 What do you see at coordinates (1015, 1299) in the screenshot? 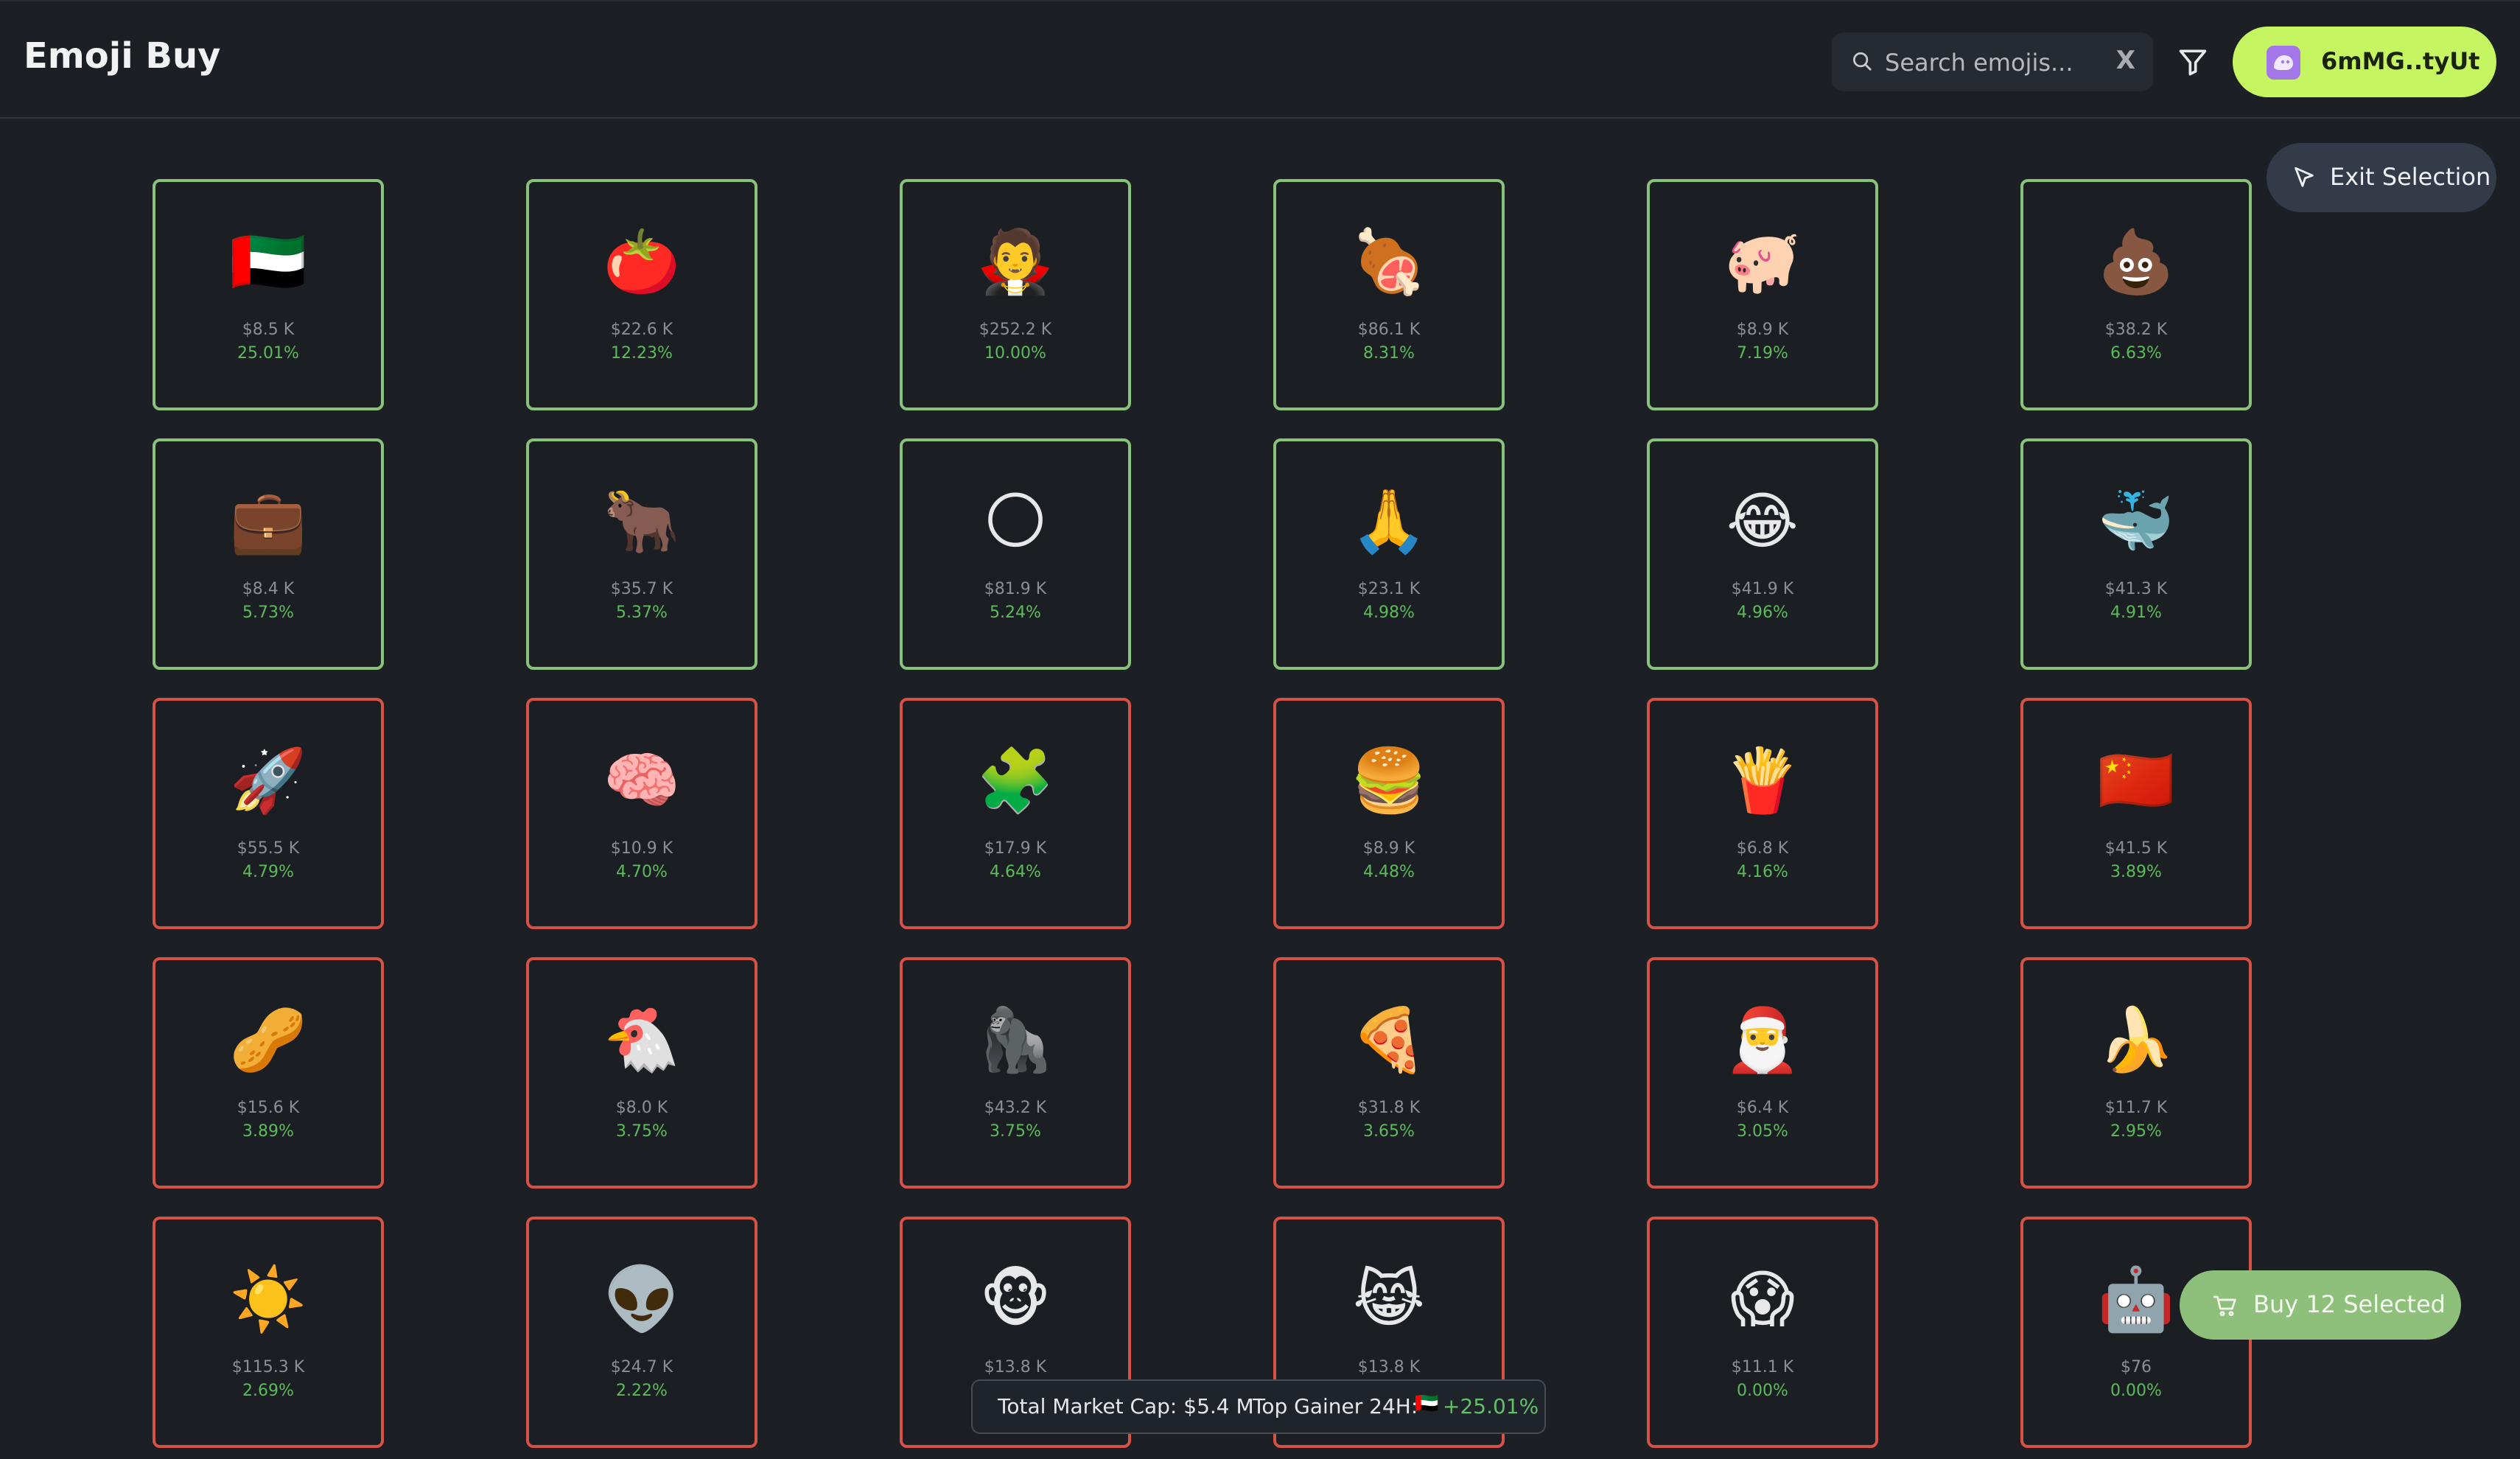
I see `tile-emoji: 🐵` at bounding box center [1015, 1299].